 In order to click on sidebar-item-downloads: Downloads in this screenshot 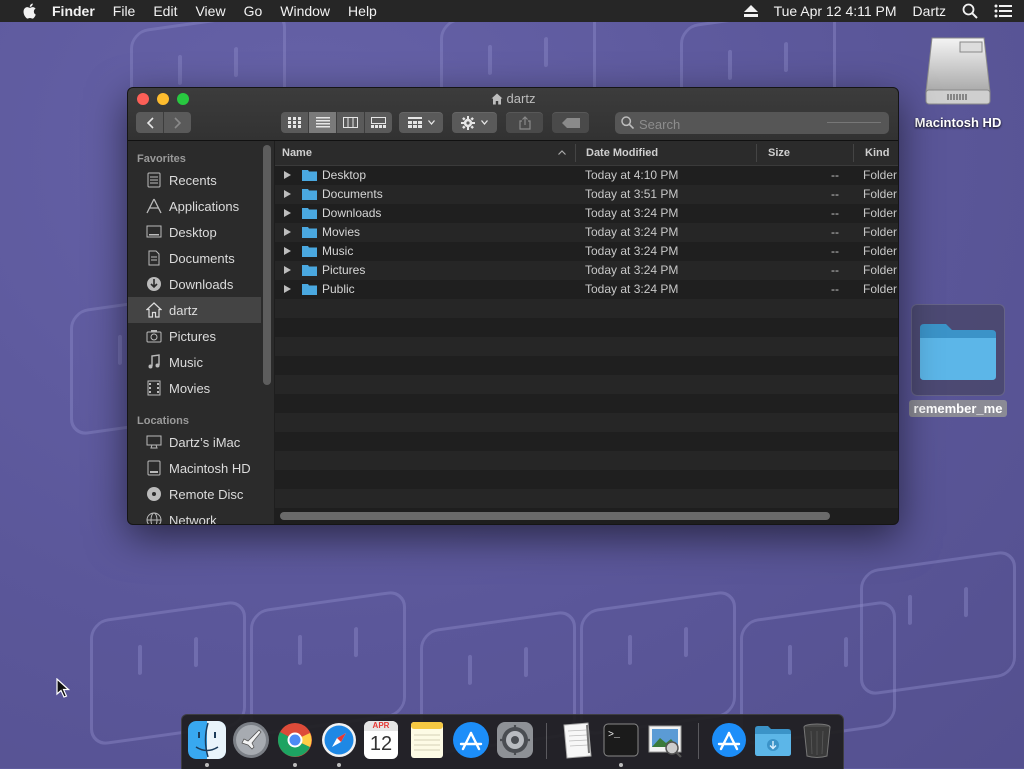, I will do `click(194, 284)`.